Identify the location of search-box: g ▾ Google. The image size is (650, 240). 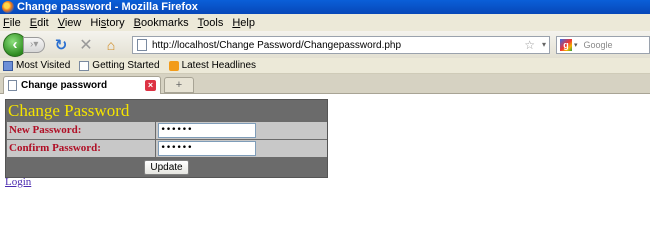
(603, 45).